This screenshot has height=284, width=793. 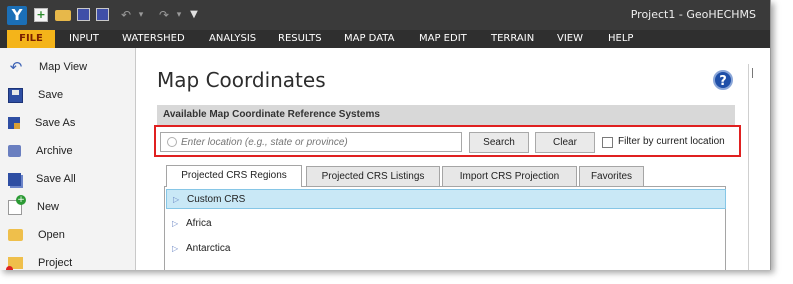 I want to click on sidebar-item-label: New, so click(x=48, y=207).